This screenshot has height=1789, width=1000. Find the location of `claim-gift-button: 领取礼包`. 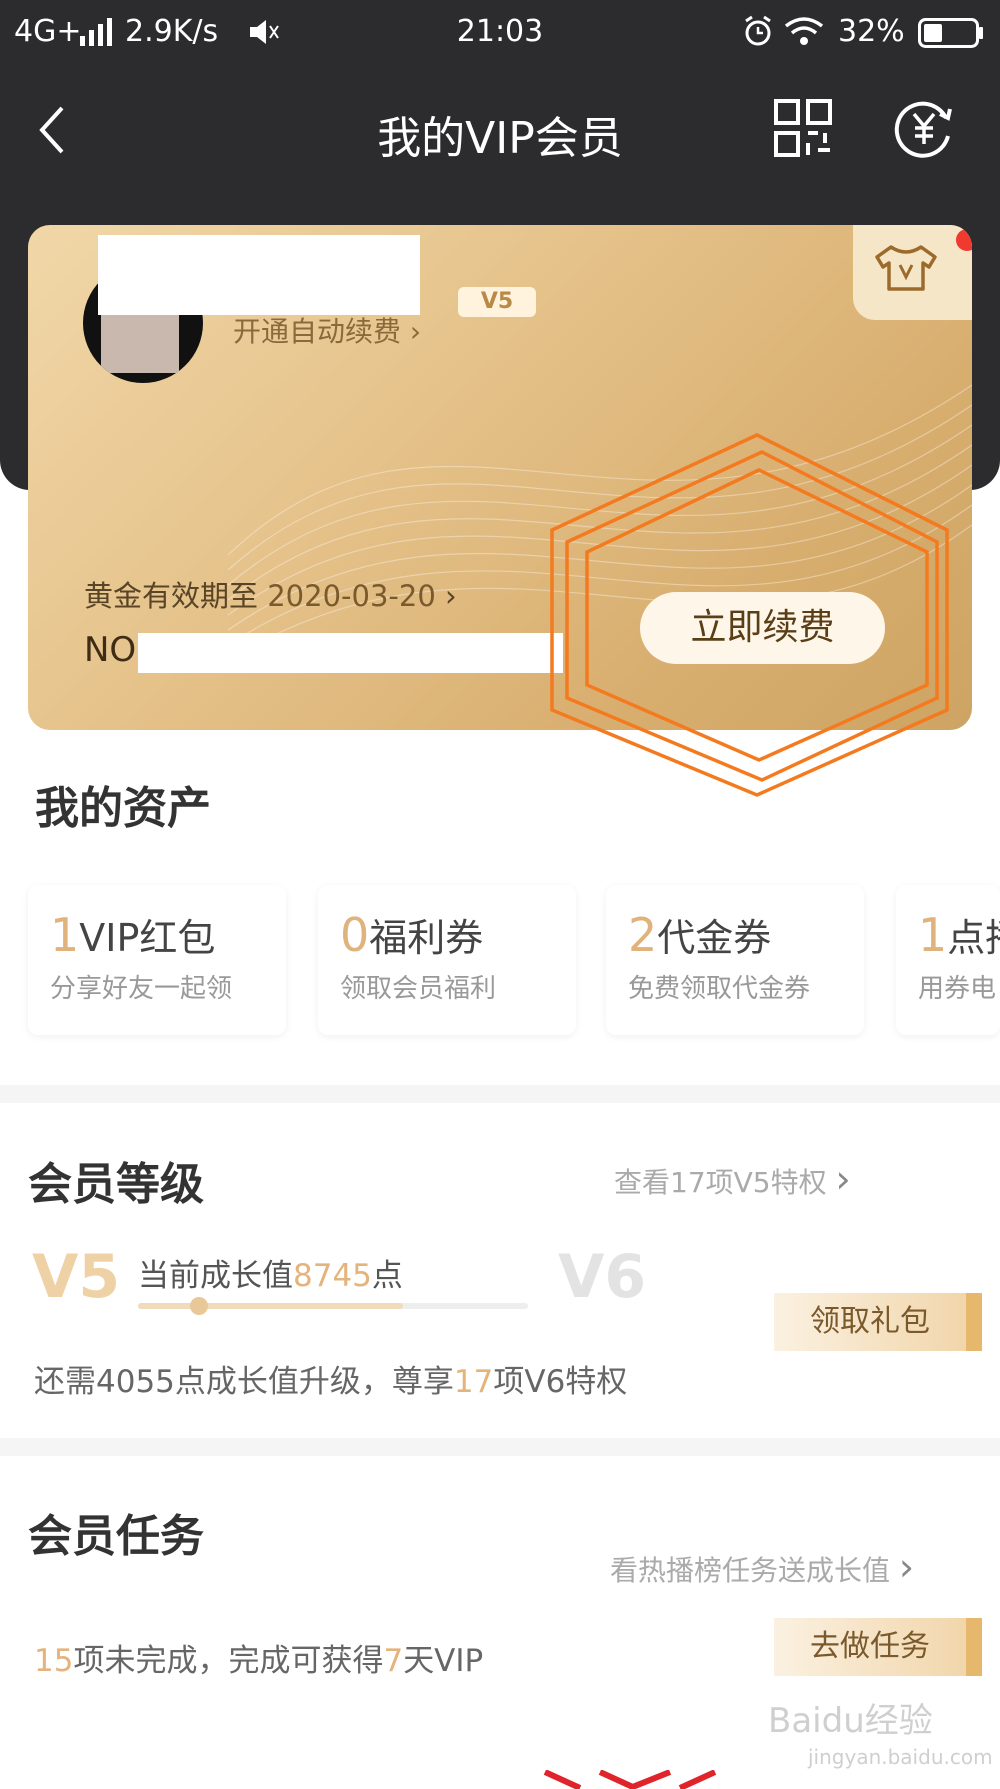

claim-gift-button: 领取礼包 is located at coordinates (878, 1322).